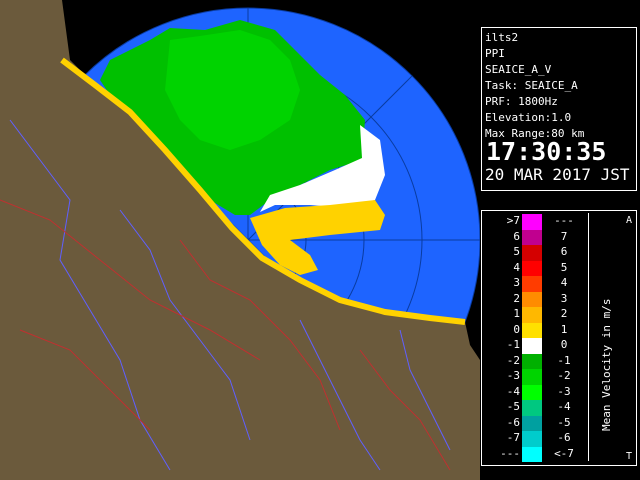  I want to click on legend-corner-bottom: T, so click(629, 456).